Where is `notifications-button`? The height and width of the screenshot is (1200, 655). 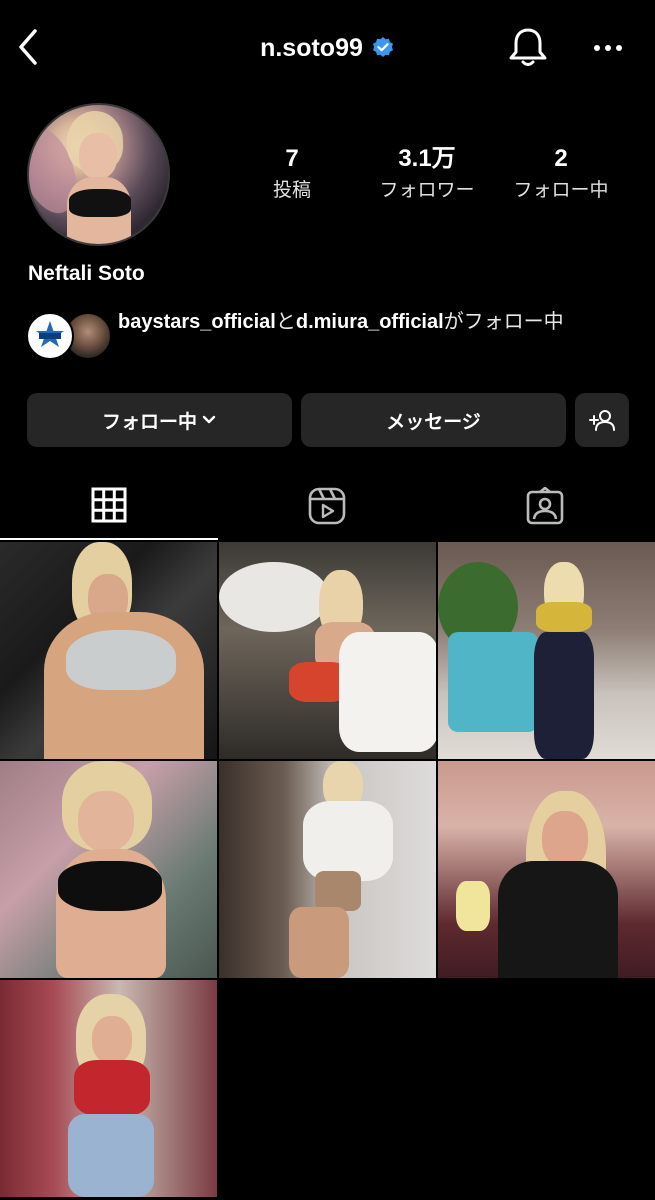 notifications-button is located at coordinates (528, 47).